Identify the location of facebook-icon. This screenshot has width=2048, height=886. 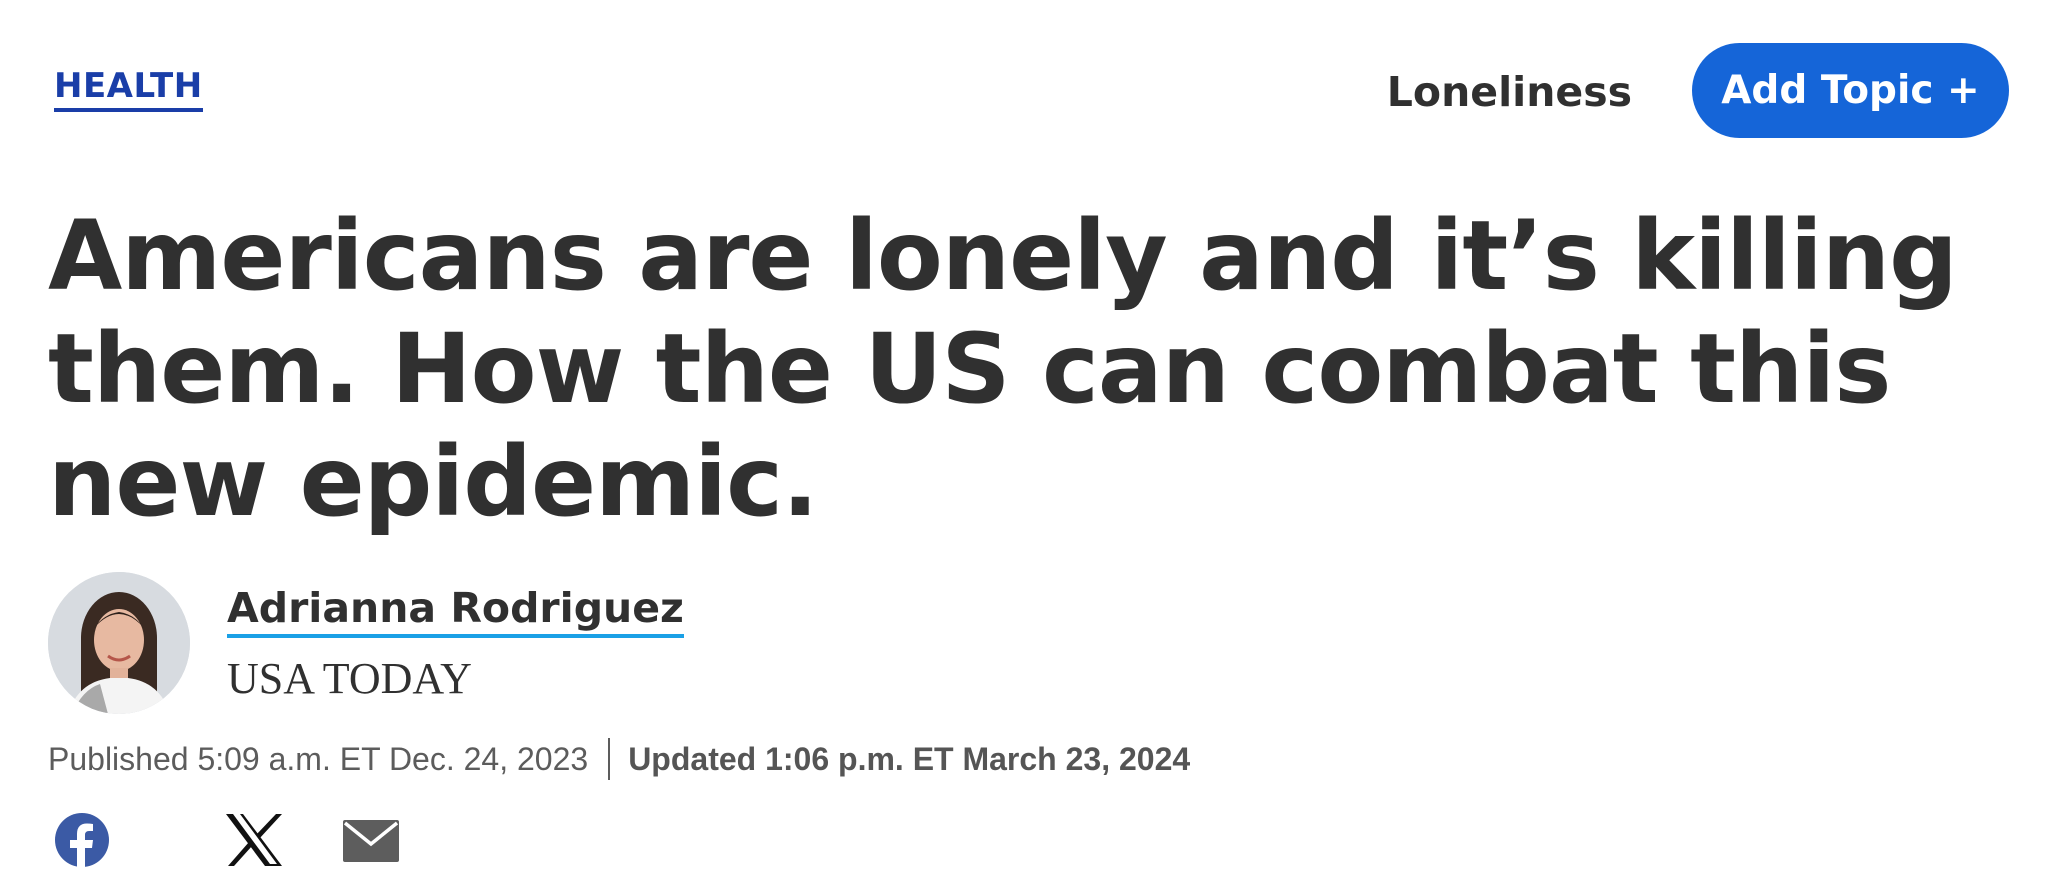
(82, 840).